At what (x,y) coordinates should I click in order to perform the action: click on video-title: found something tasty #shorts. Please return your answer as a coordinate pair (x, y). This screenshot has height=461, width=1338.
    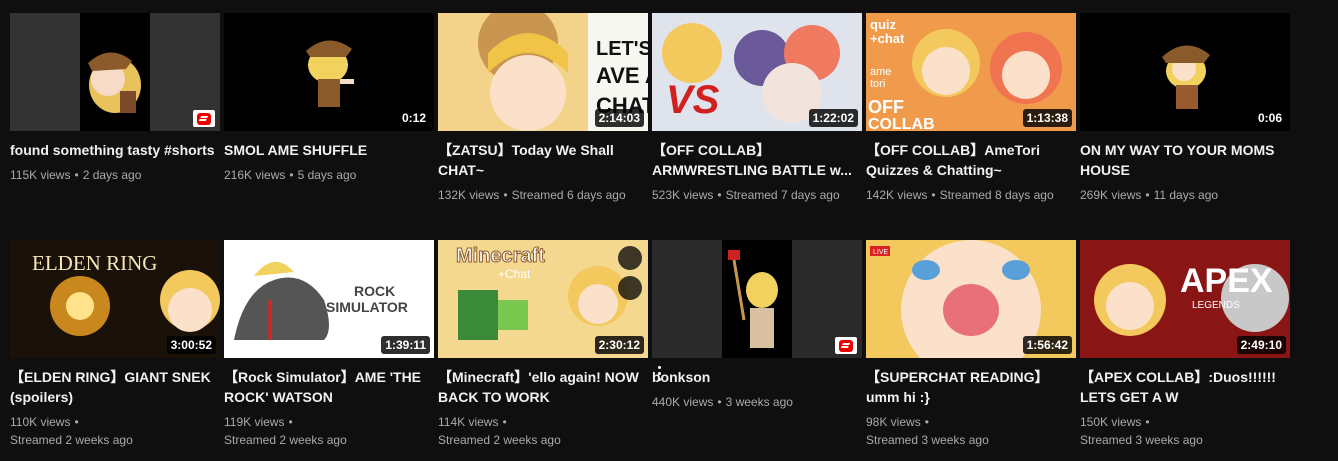
    Looking at the image, I should click on (115, 150).